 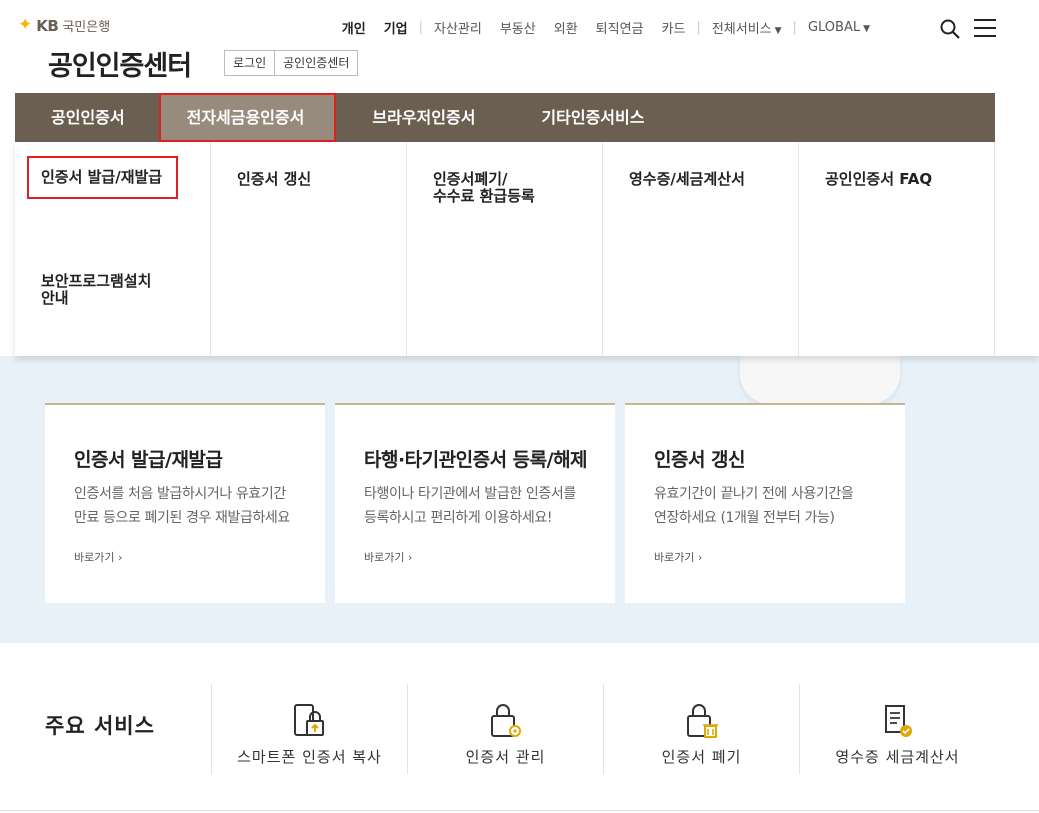 What do you see at coordinates (247, 117) in the screenshot?
I see `menu-tax-cert: 전자세금용인증서` at bounding box center [247, 117].